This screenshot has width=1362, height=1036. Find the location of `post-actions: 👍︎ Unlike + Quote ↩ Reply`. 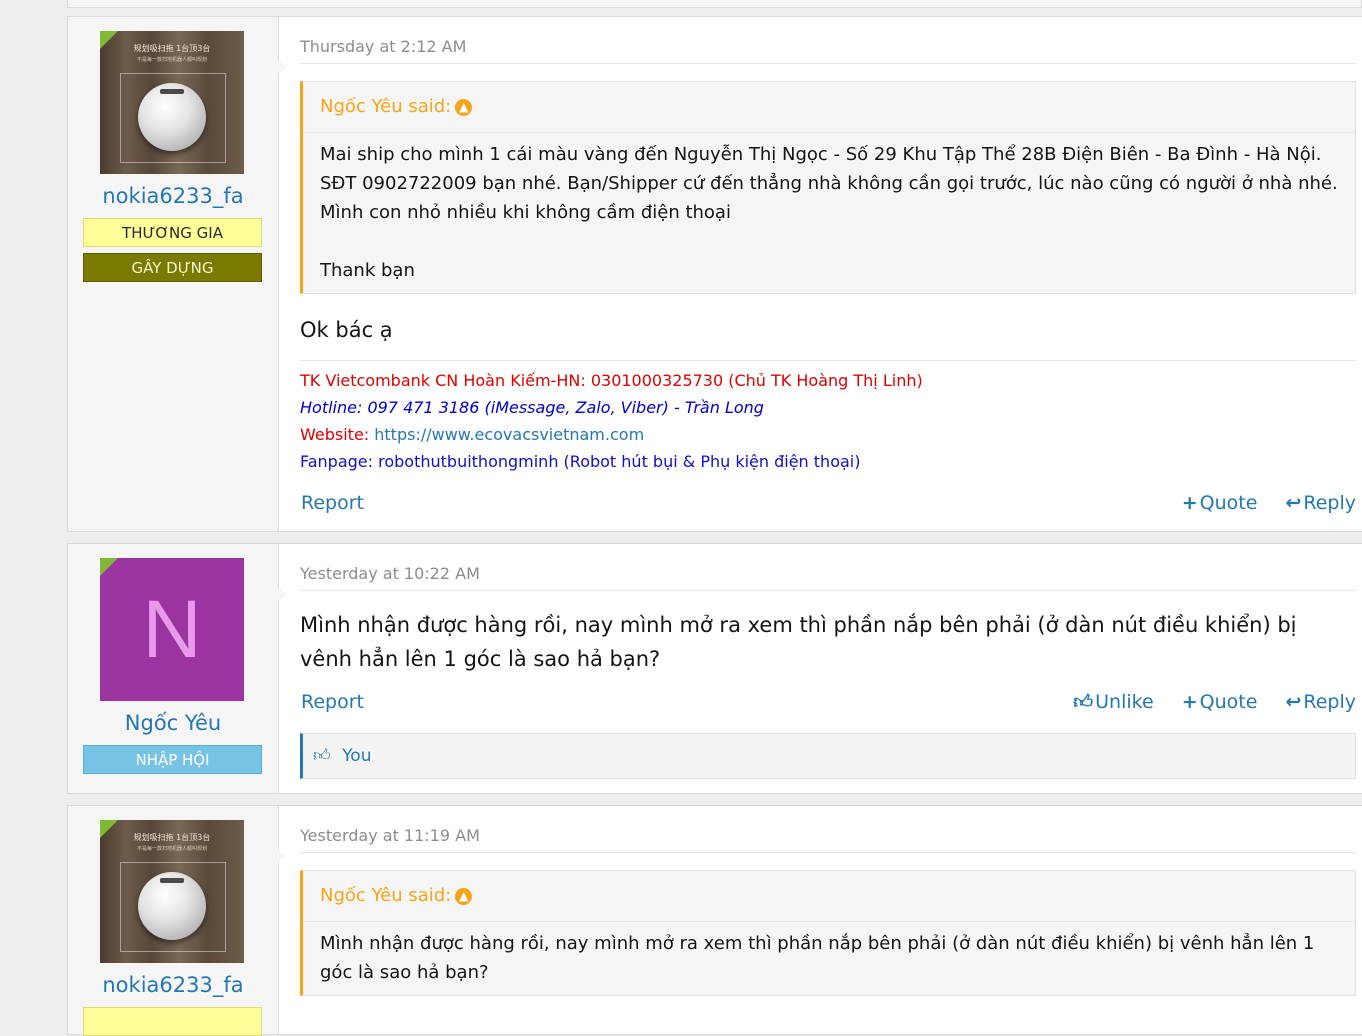

post-actions: 👍︎ Unlike + Quote ↩ Reply is located at coordinates (1203, 702).